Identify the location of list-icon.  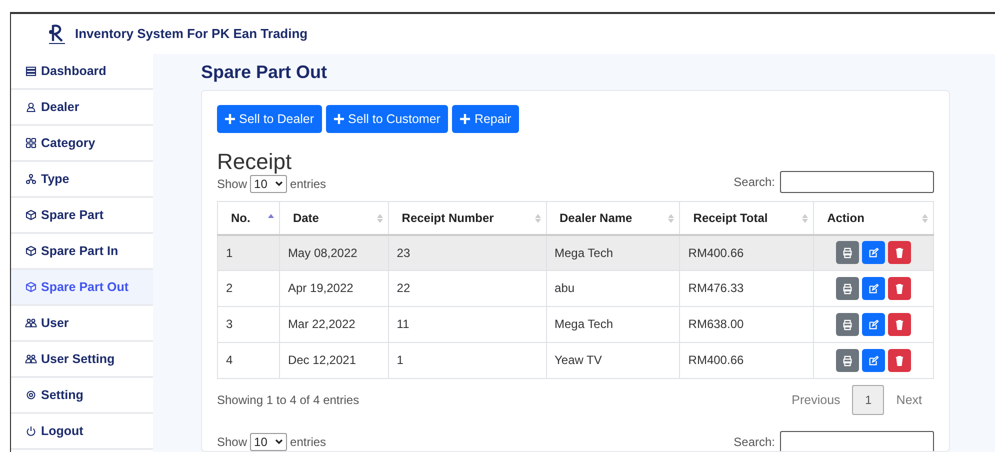
(31, 71).